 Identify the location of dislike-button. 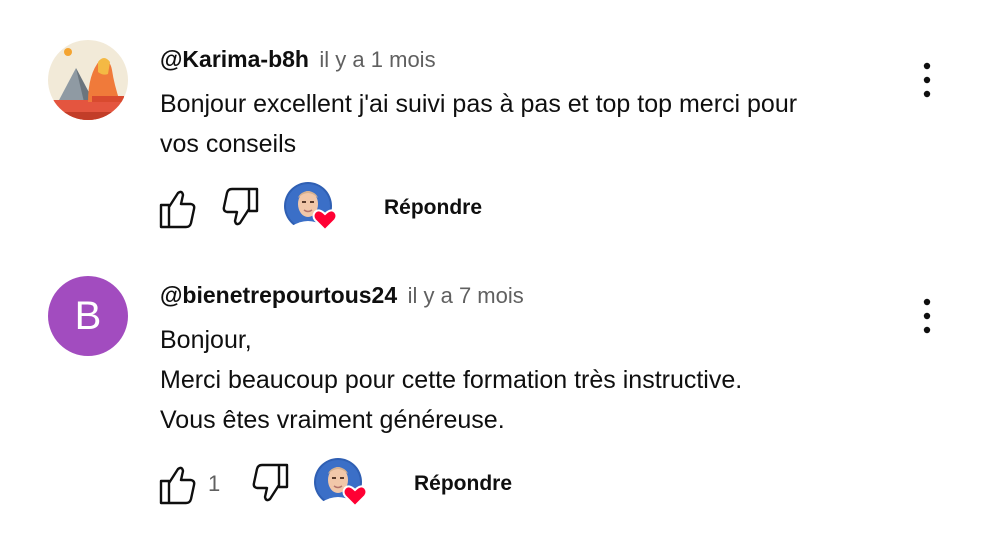
(270, 484).